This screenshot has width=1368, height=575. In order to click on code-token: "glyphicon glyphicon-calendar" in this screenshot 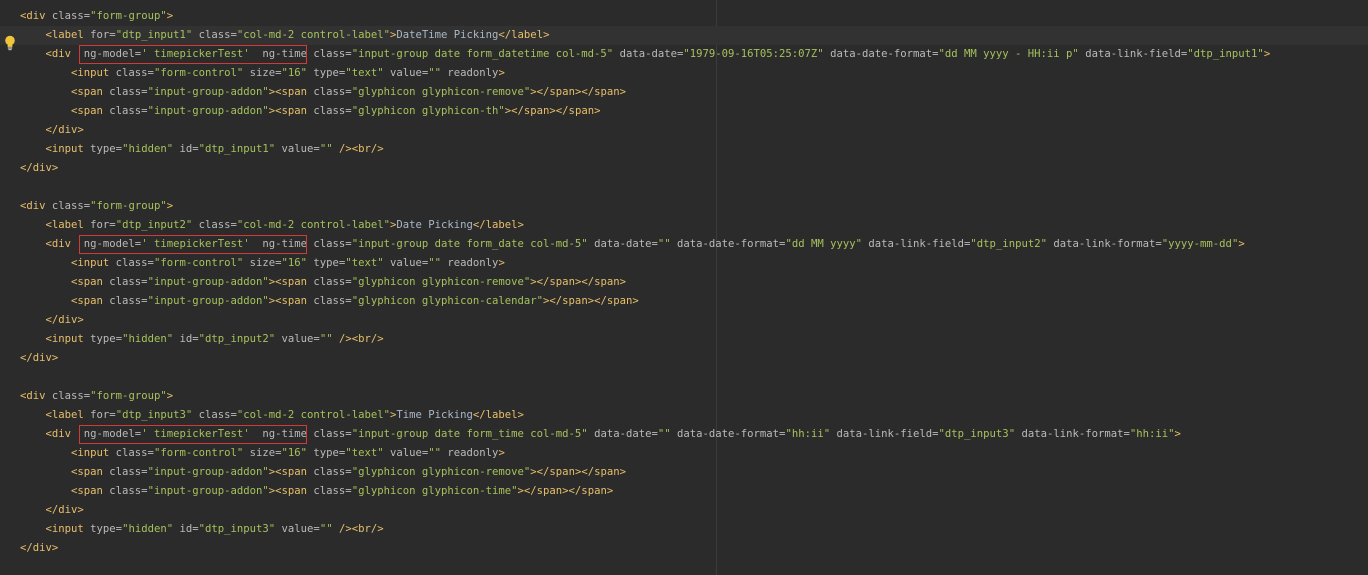, I will do `click(447, 301)`.